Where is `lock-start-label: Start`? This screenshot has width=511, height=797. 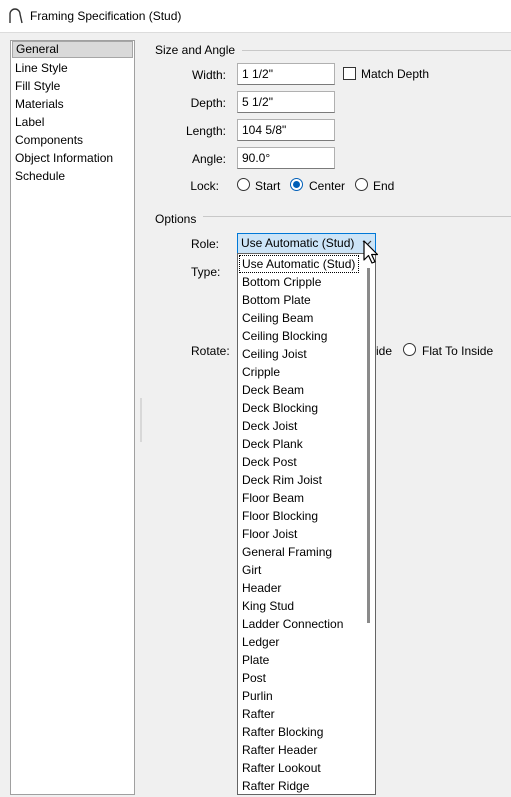
lock-start-label: Start is located at coordinates (268, 186).